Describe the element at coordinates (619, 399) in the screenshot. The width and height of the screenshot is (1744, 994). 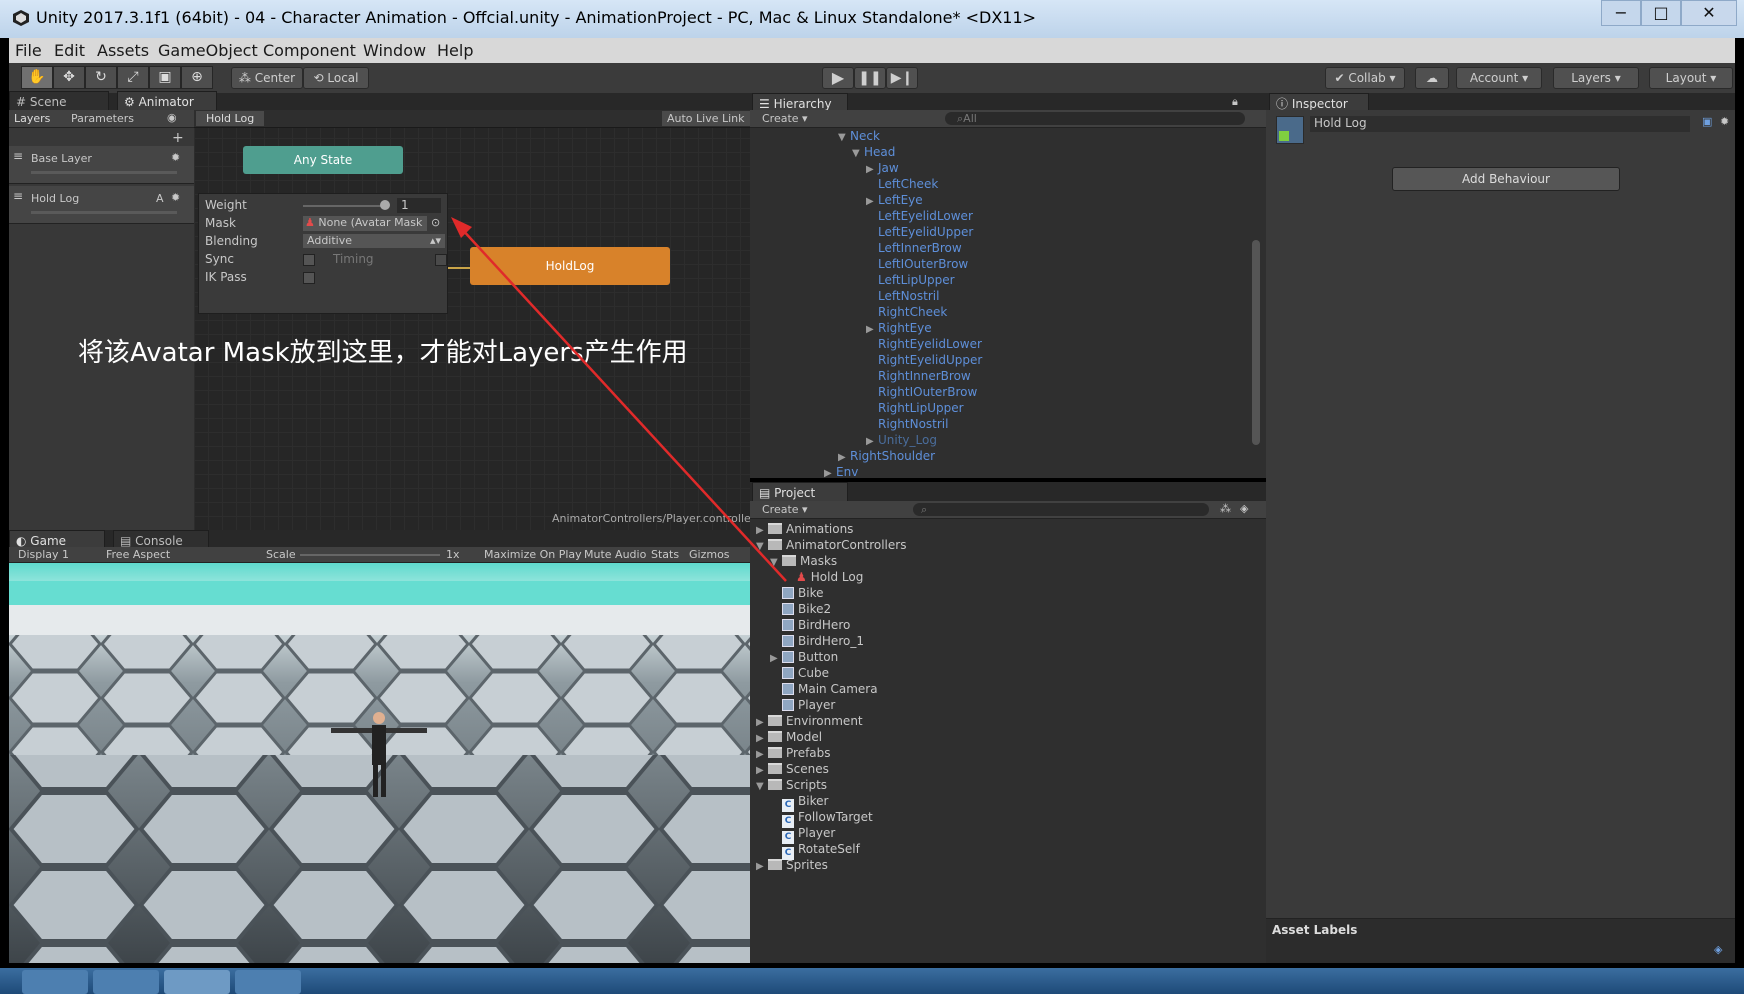
I see `annotation-arrow` at that location.